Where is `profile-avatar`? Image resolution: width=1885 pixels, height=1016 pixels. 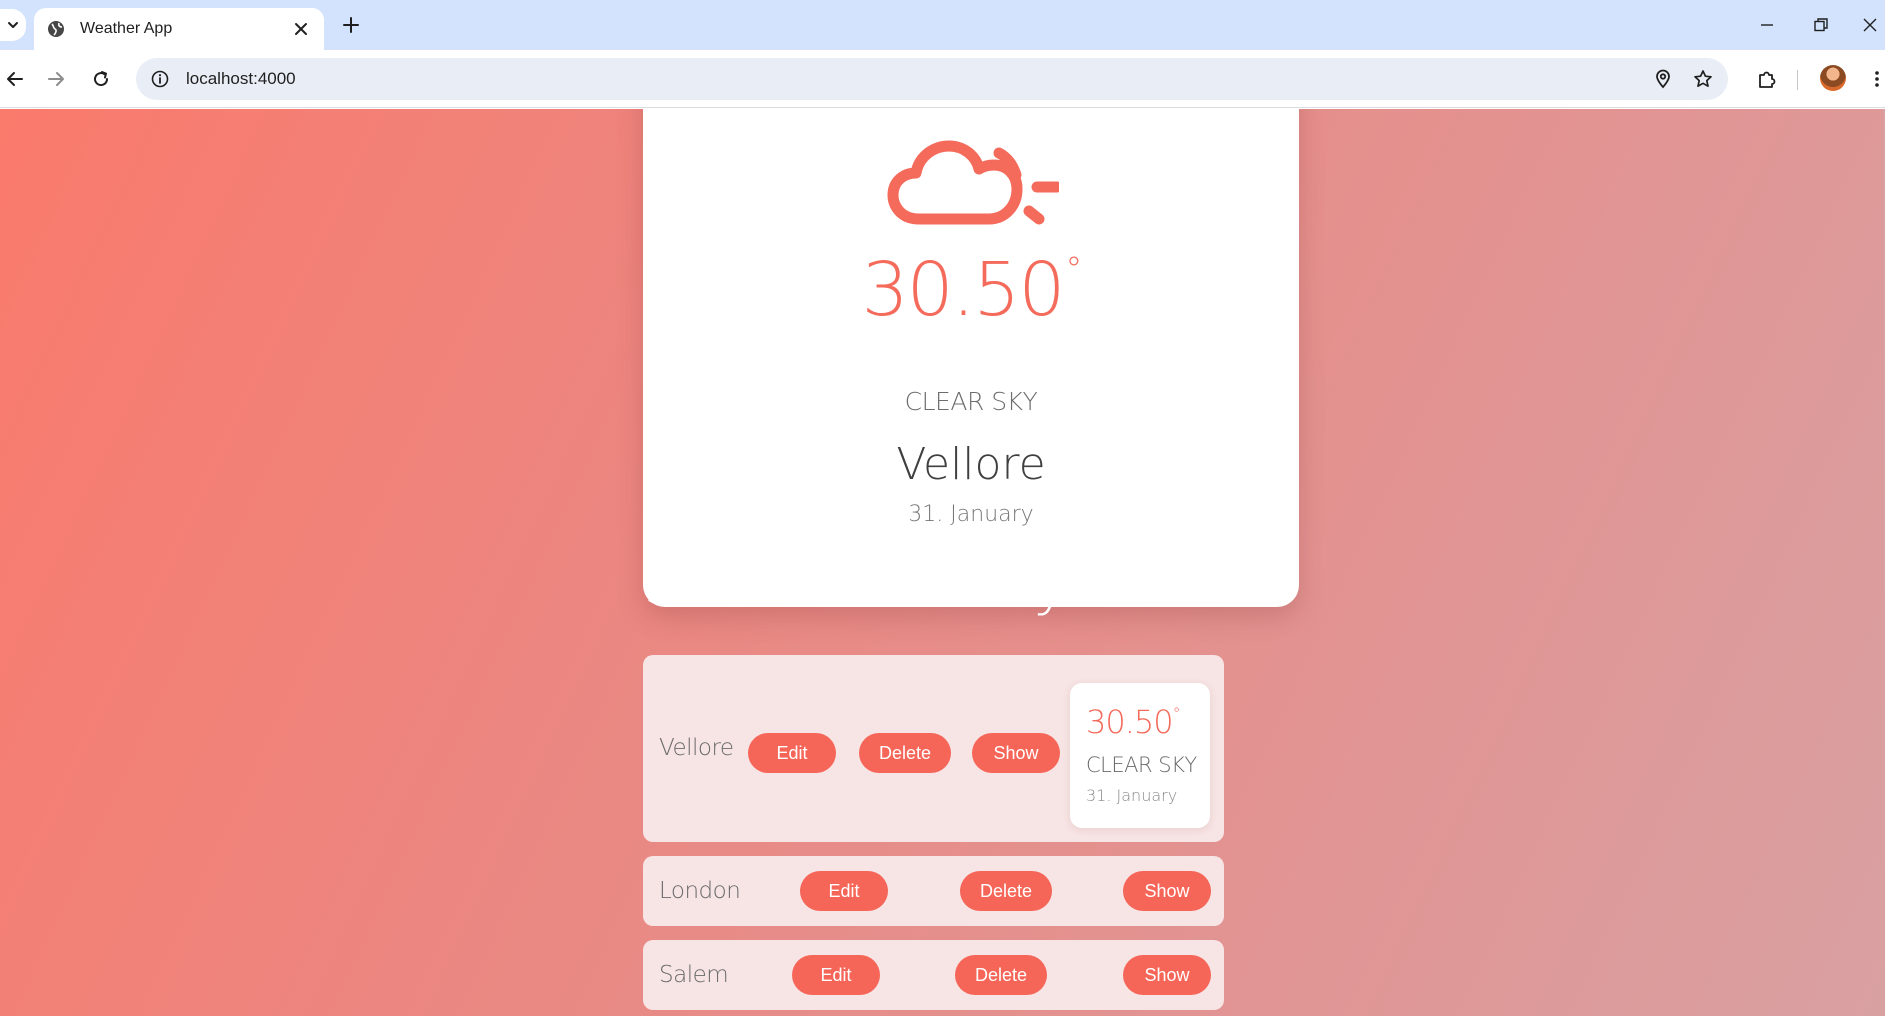
profile-avatar is located at coordinates (1833, 78).